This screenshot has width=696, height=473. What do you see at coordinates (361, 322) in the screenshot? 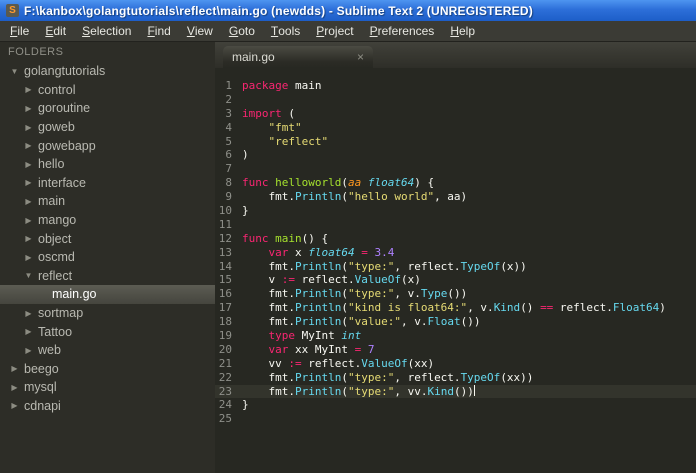
I see `code-text: fmt.Println("value:", v.Float())` at bounding box center [361, 322].